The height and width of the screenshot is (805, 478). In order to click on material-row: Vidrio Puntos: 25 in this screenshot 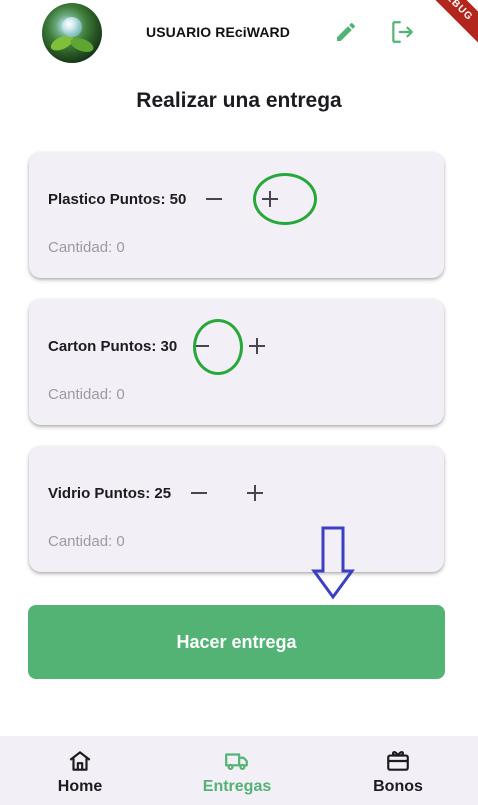, I will do `click(159, 493)`.